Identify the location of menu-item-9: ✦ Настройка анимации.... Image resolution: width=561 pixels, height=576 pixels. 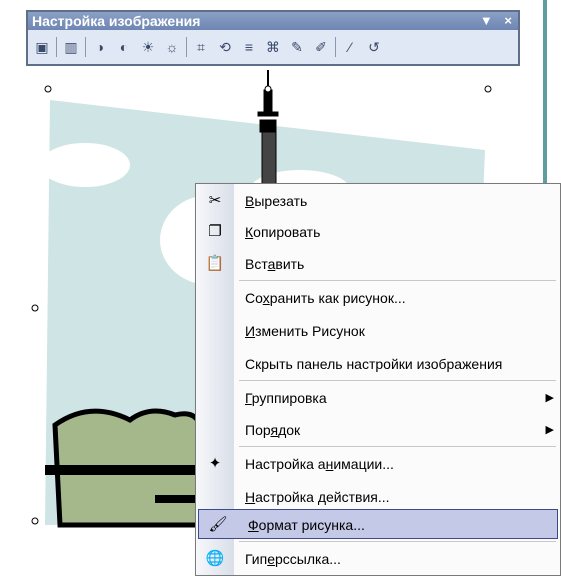
(378, 464).